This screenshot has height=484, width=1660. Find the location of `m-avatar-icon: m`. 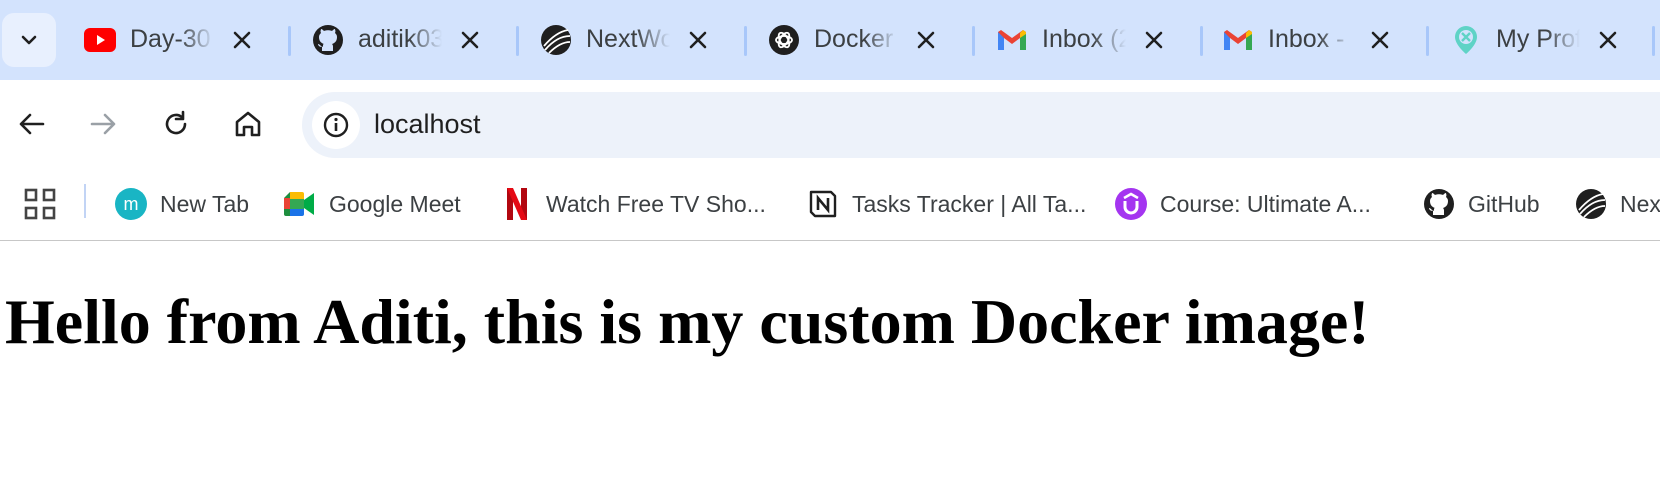

m-avatar-icon: m is located at coordinates (131, 204).